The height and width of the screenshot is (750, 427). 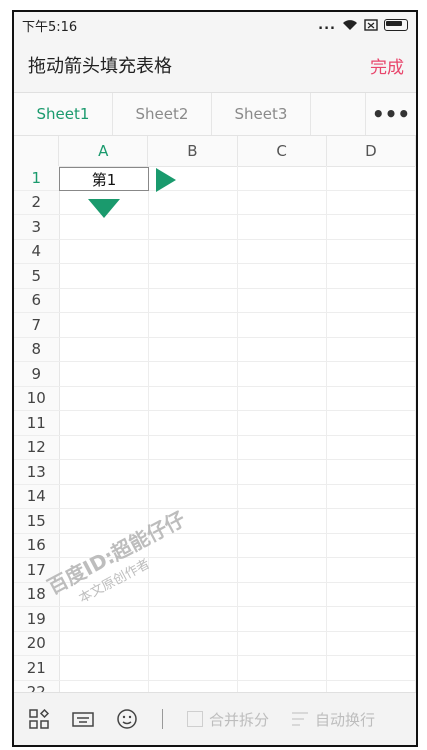 I want to click on row-header: 7, so click(x=37, y=325).